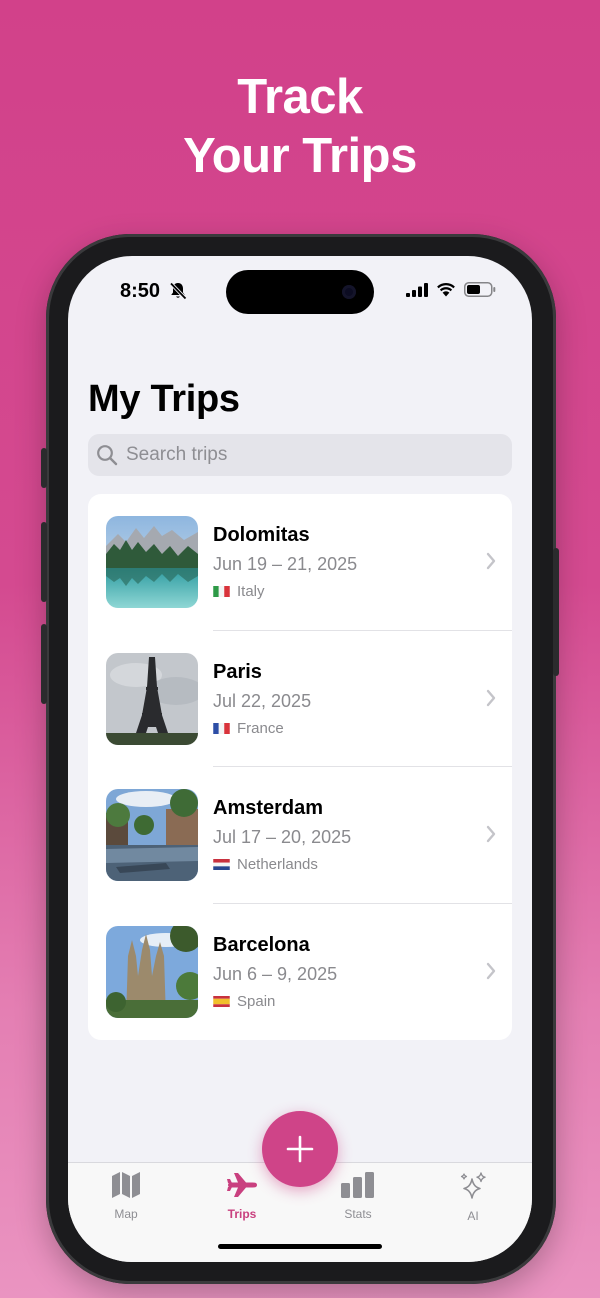 This screenshot has width=600, height=1298. What do you see at coordinates (140, 291) in the screenshot?
I see `status-time: 8:50` at bounding box center [140, 291].